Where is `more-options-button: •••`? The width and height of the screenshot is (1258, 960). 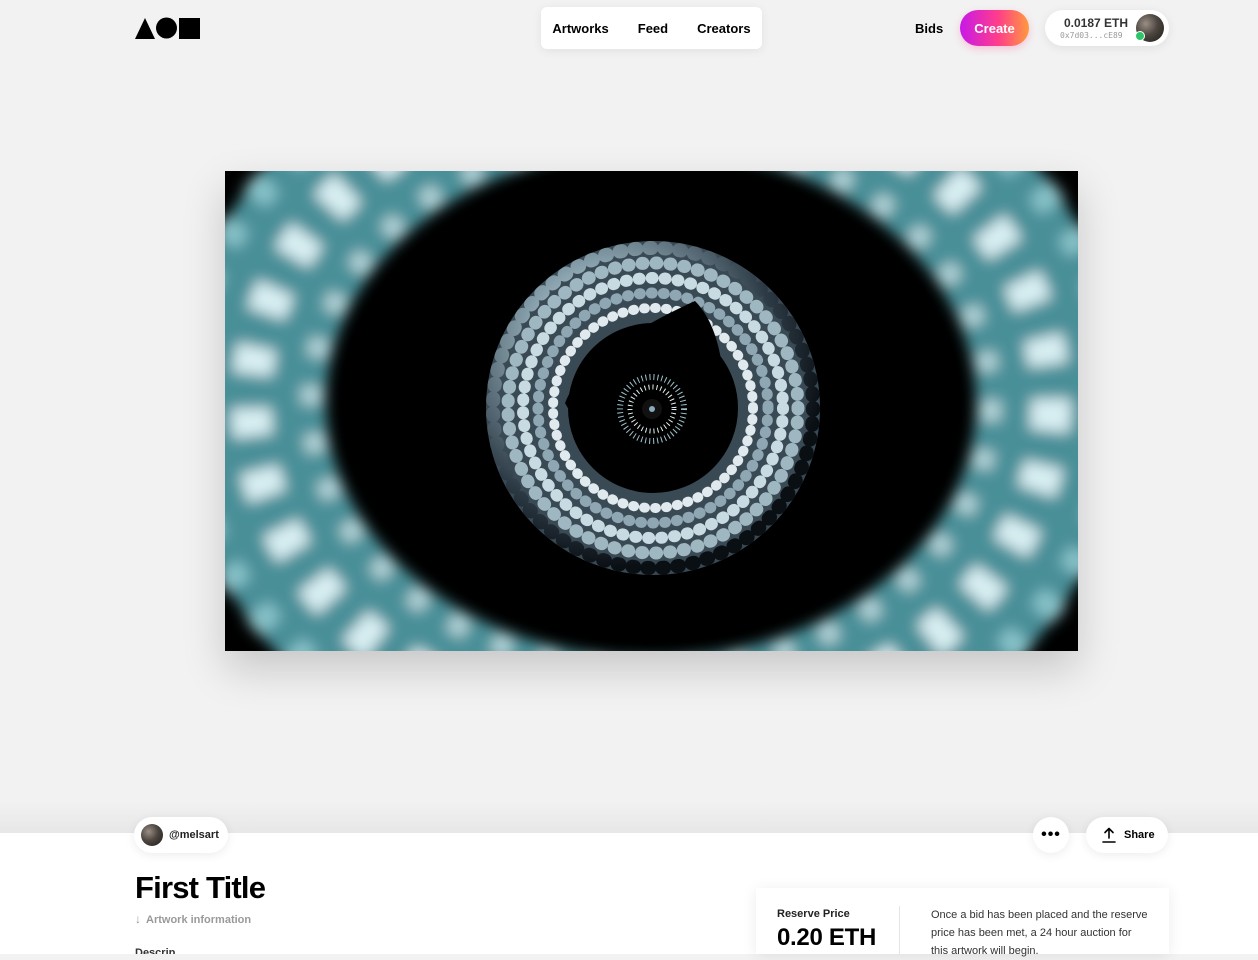 more-options-button: ••• is located at coordinates (1051, 835).